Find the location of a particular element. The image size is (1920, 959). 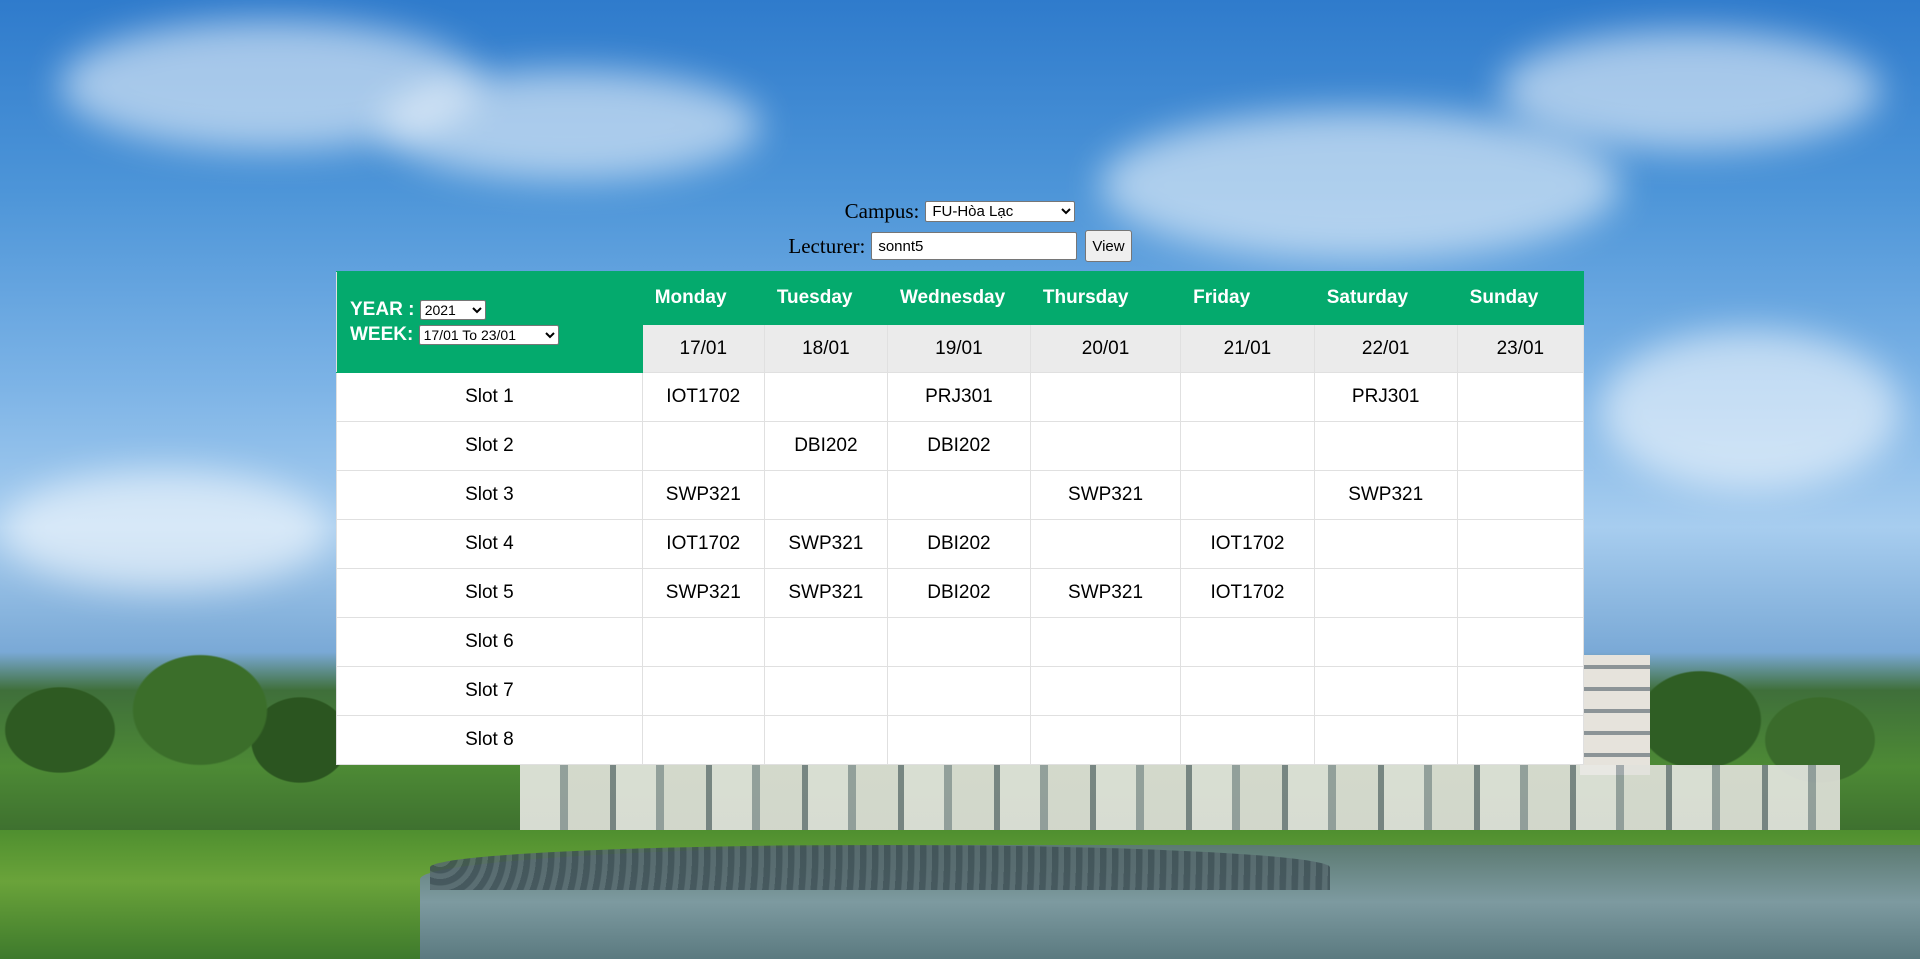

campus-row: Campus: FU-Hòa Lạc is located at coordinates (960, 211).